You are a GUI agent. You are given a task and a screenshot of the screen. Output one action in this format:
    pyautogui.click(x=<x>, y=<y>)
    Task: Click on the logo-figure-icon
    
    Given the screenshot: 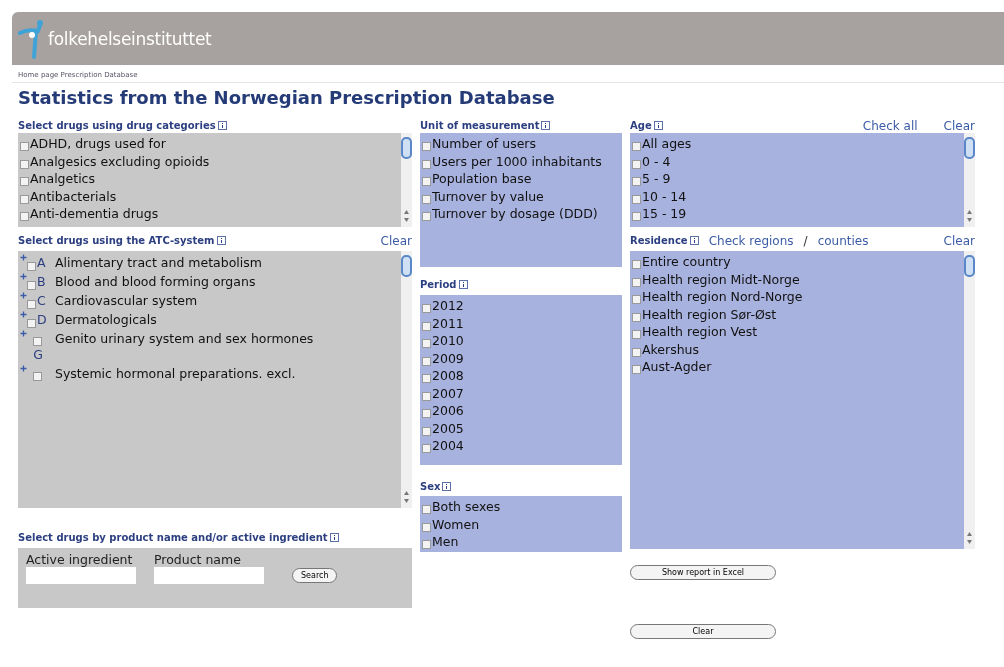 What is the action you would take?
    pyautogui.click(x=32, y=38)
    